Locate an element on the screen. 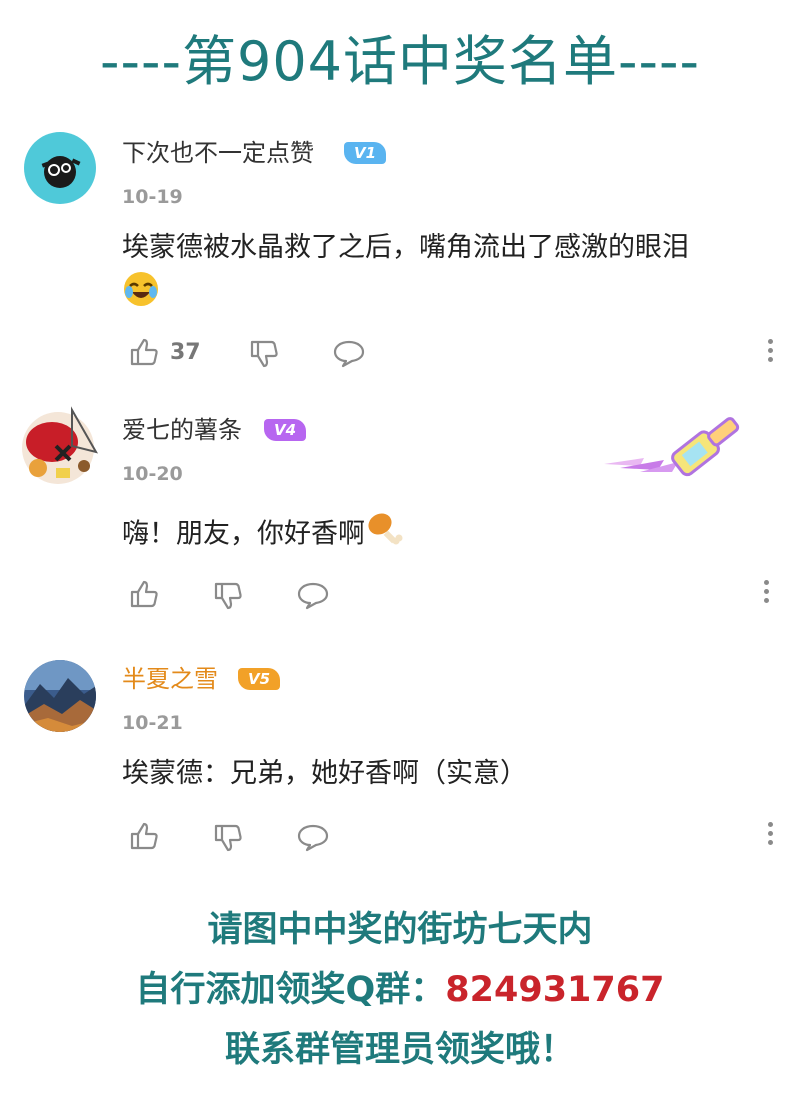 This screenshot has width=800, height=1098. like-count: 37 is located at coordinates (185, 352).